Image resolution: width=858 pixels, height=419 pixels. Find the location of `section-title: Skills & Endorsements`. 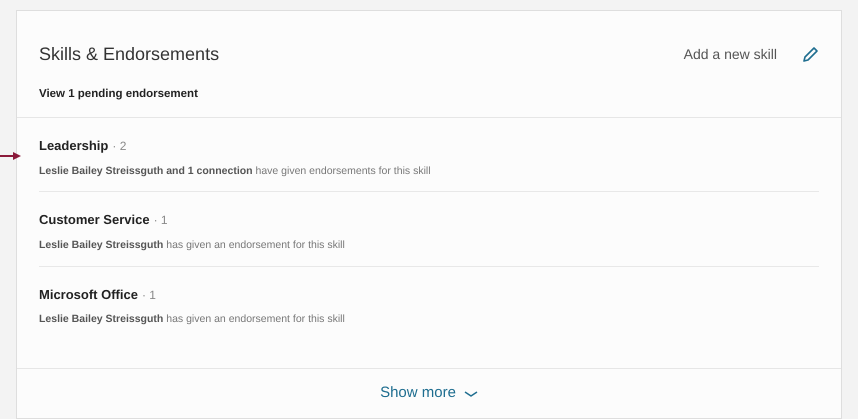

section-title: Skills & Endorsements is located at coordinates (129, 54).